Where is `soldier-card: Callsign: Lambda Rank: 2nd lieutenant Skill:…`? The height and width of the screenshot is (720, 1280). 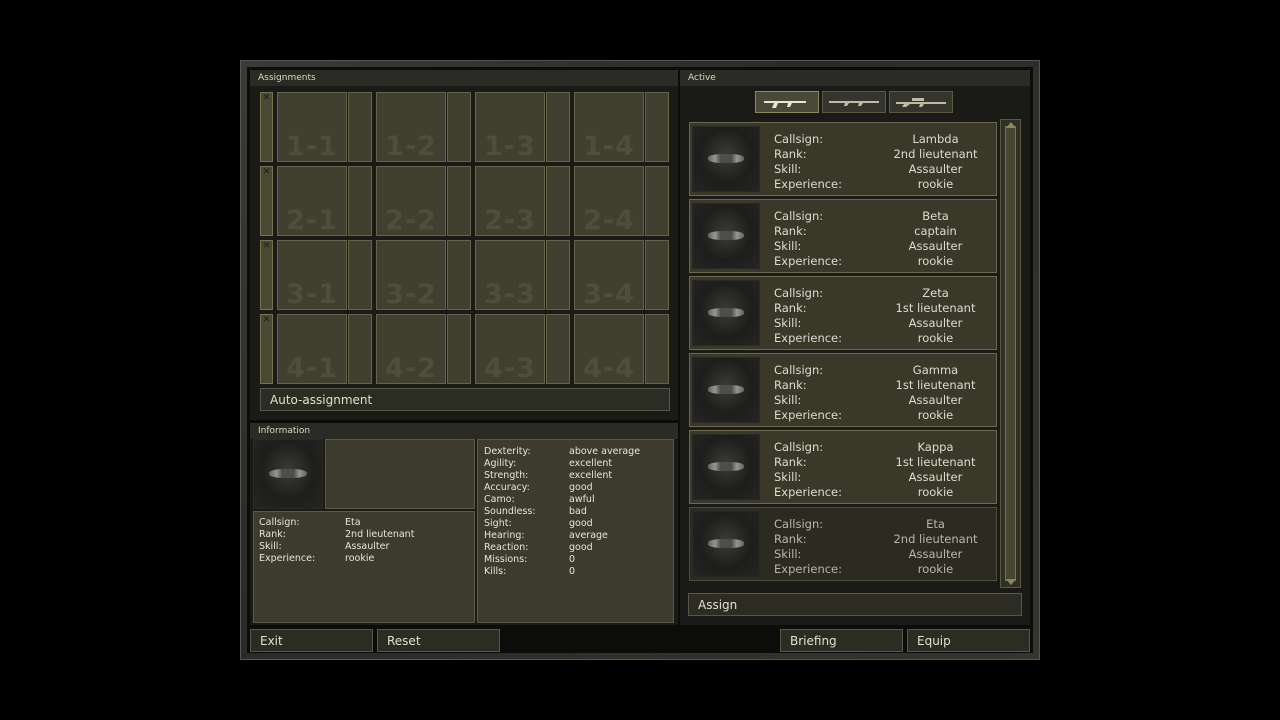
soldier-card: Callsign: Lambda Rank: 2nd lieutenant Skill:… is located at coordinates (843, 159).